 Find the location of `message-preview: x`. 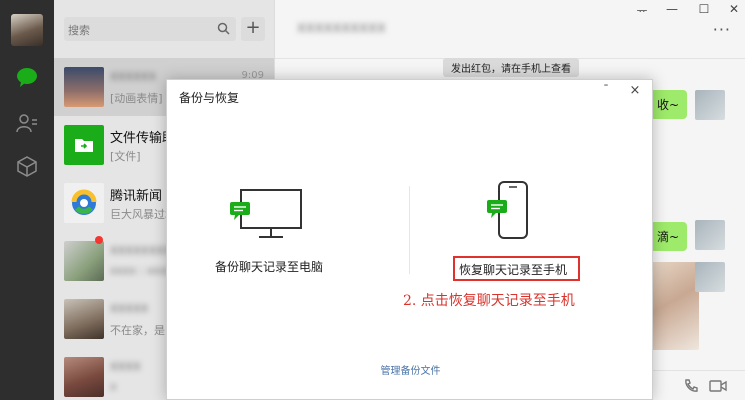

message-preview: x is located at coordinates (113, 386).